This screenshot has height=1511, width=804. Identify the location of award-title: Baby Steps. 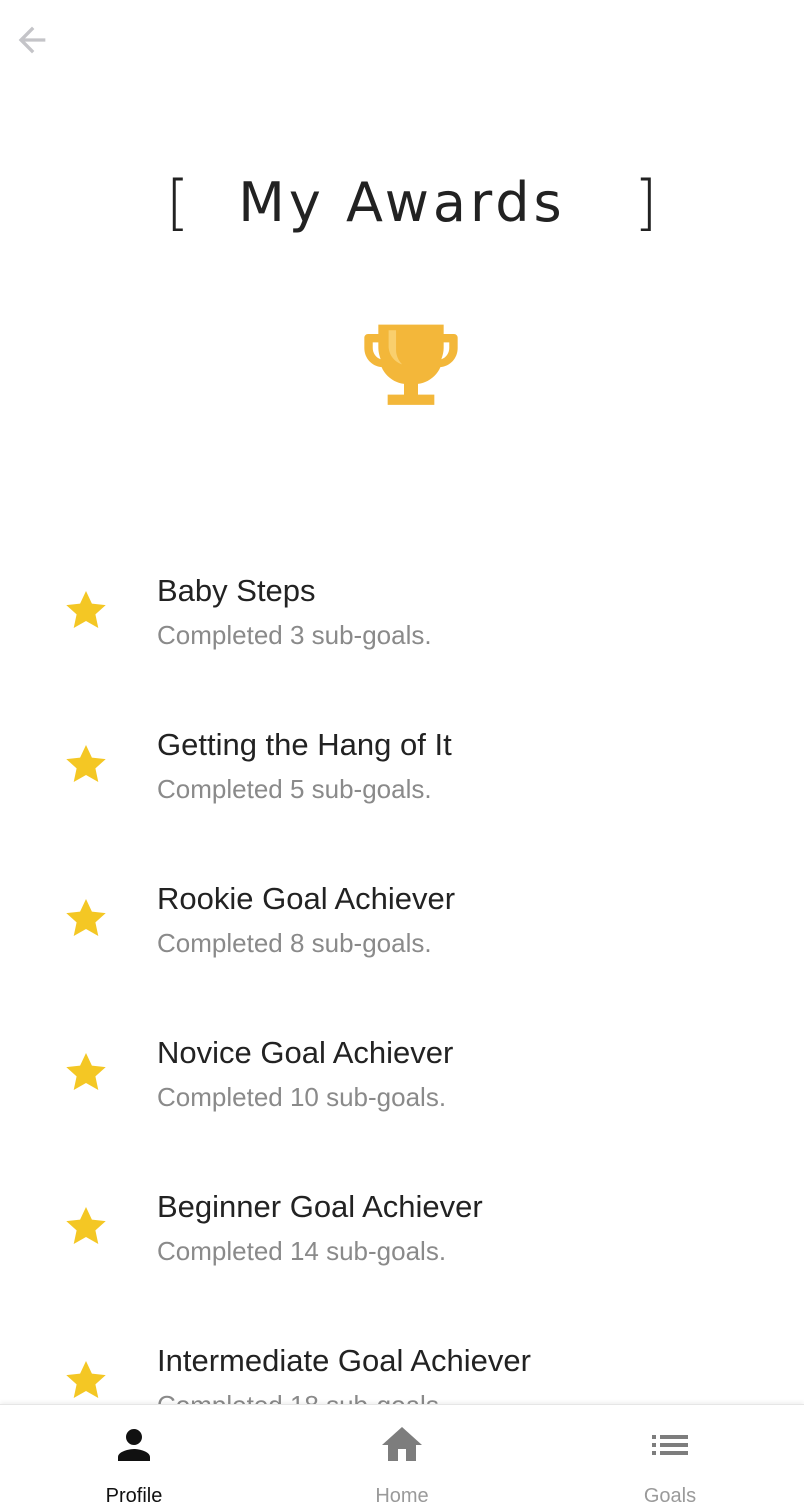
(236, 590).